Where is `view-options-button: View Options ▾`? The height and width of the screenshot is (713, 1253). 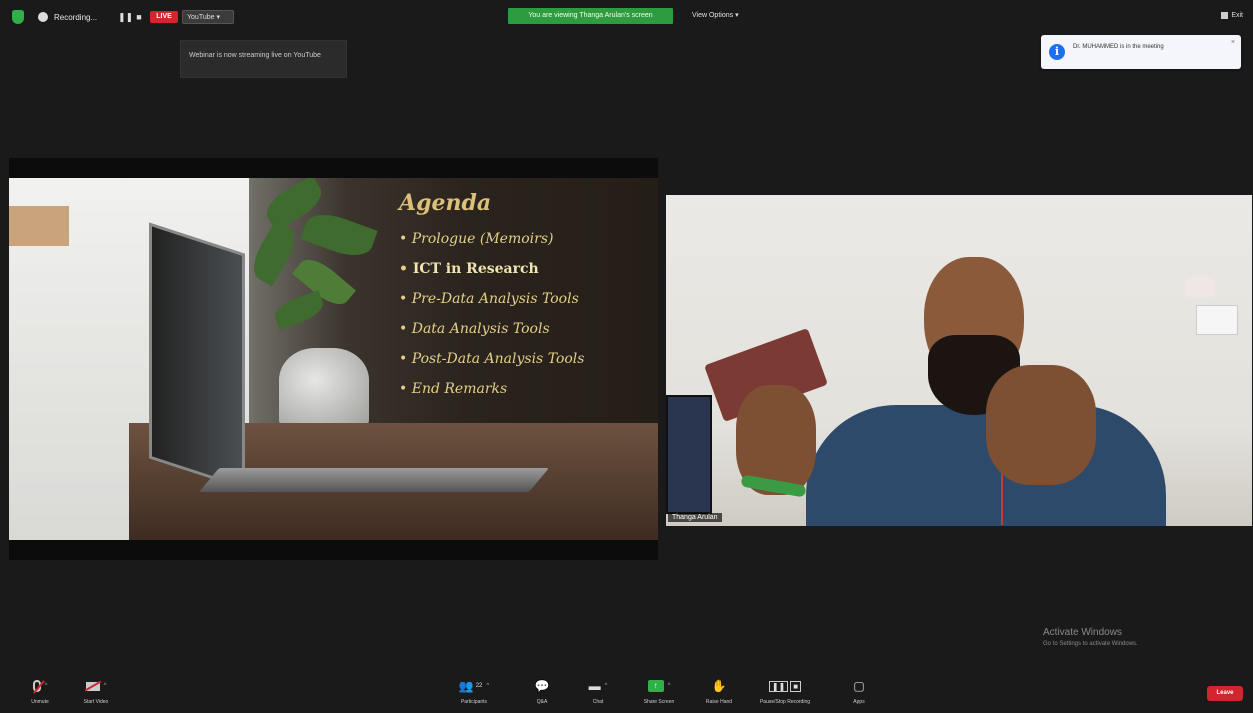
view-options-button: View Options ▾ is located at coordinates (715, 16).